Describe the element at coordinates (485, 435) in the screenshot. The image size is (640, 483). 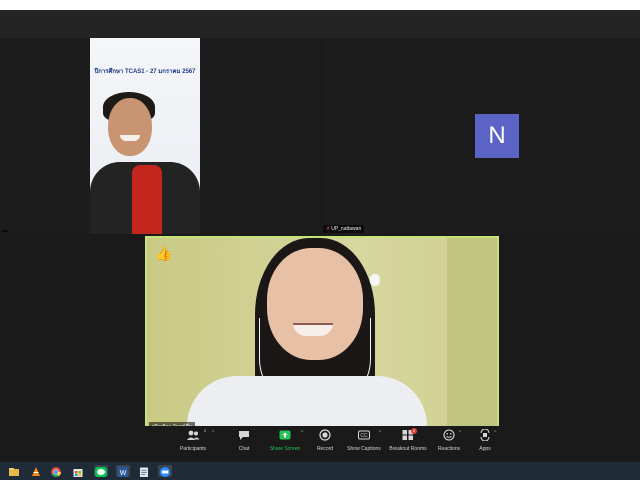
I see `apps-icon` at that location.